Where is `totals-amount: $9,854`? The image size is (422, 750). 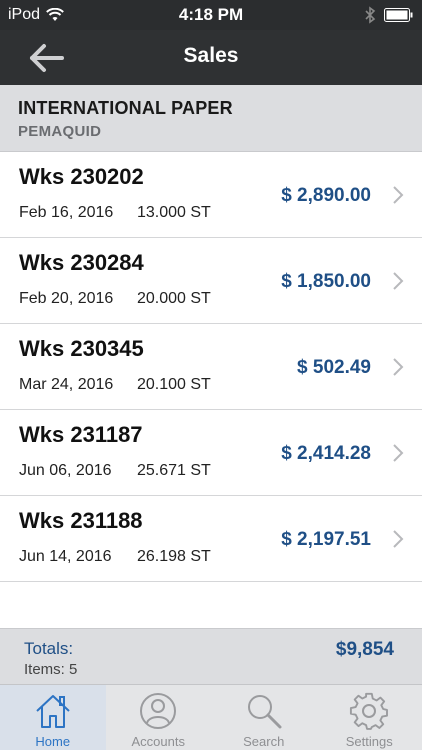
totals-amount: $9,854 is located at coordinates (364, 649).